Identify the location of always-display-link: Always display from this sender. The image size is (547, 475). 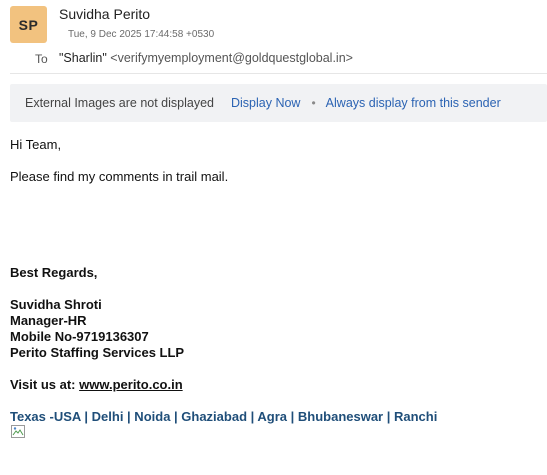
(413, 103).